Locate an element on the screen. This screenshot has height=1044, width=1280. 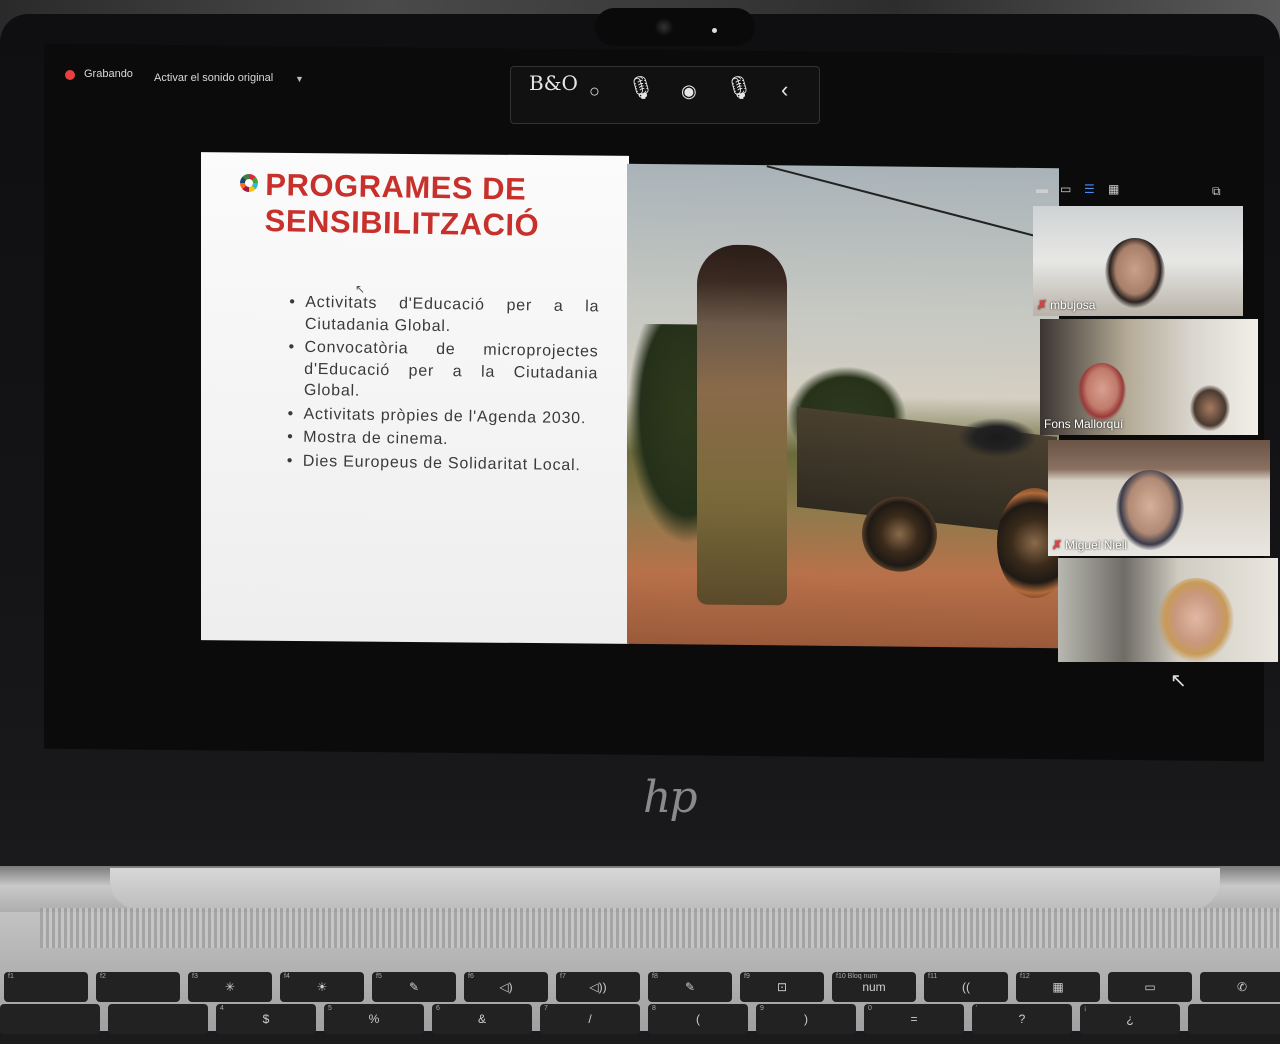
keyboard-key: f2 is located at coordinates (138, 987).